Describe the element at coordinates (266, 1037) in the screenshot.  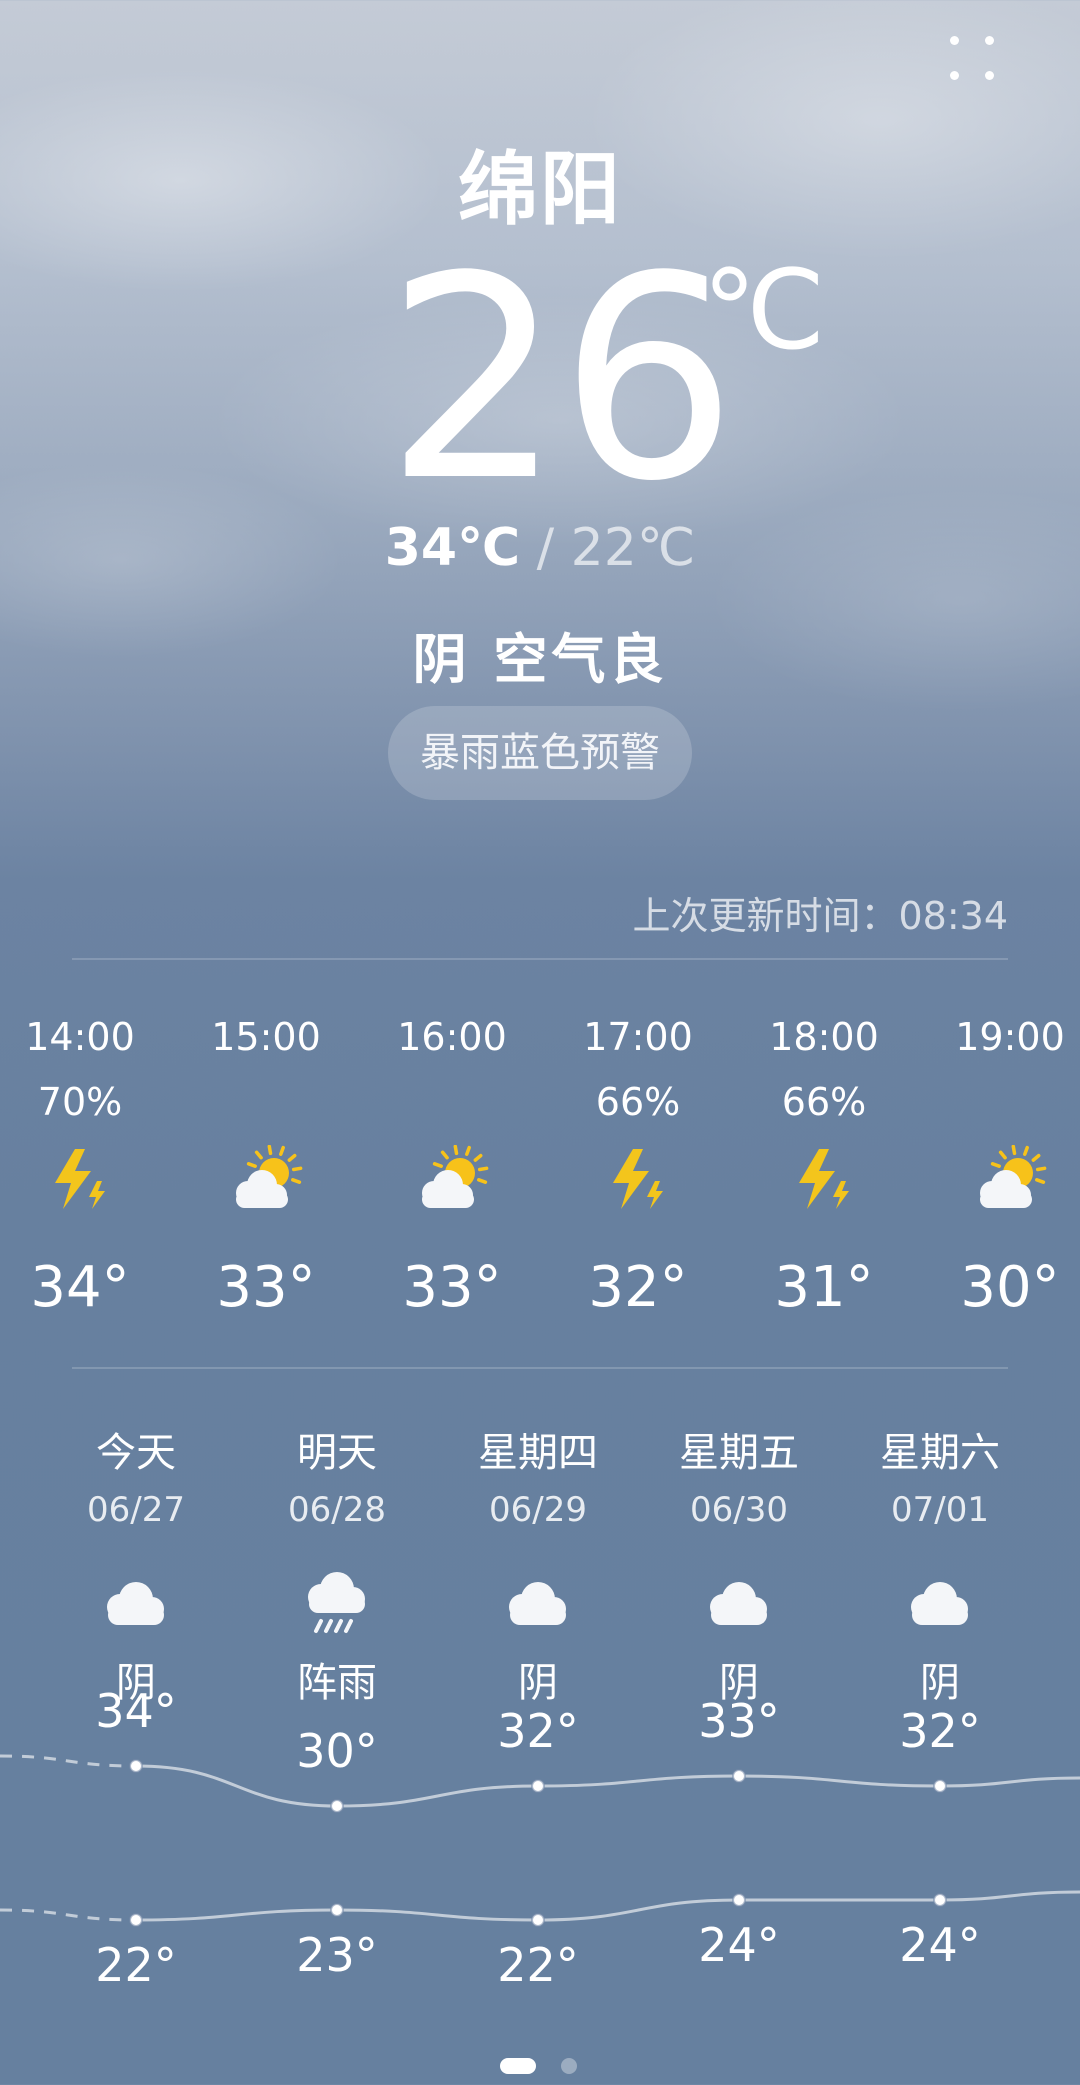
I see `hour-time: 15:00` at that location.